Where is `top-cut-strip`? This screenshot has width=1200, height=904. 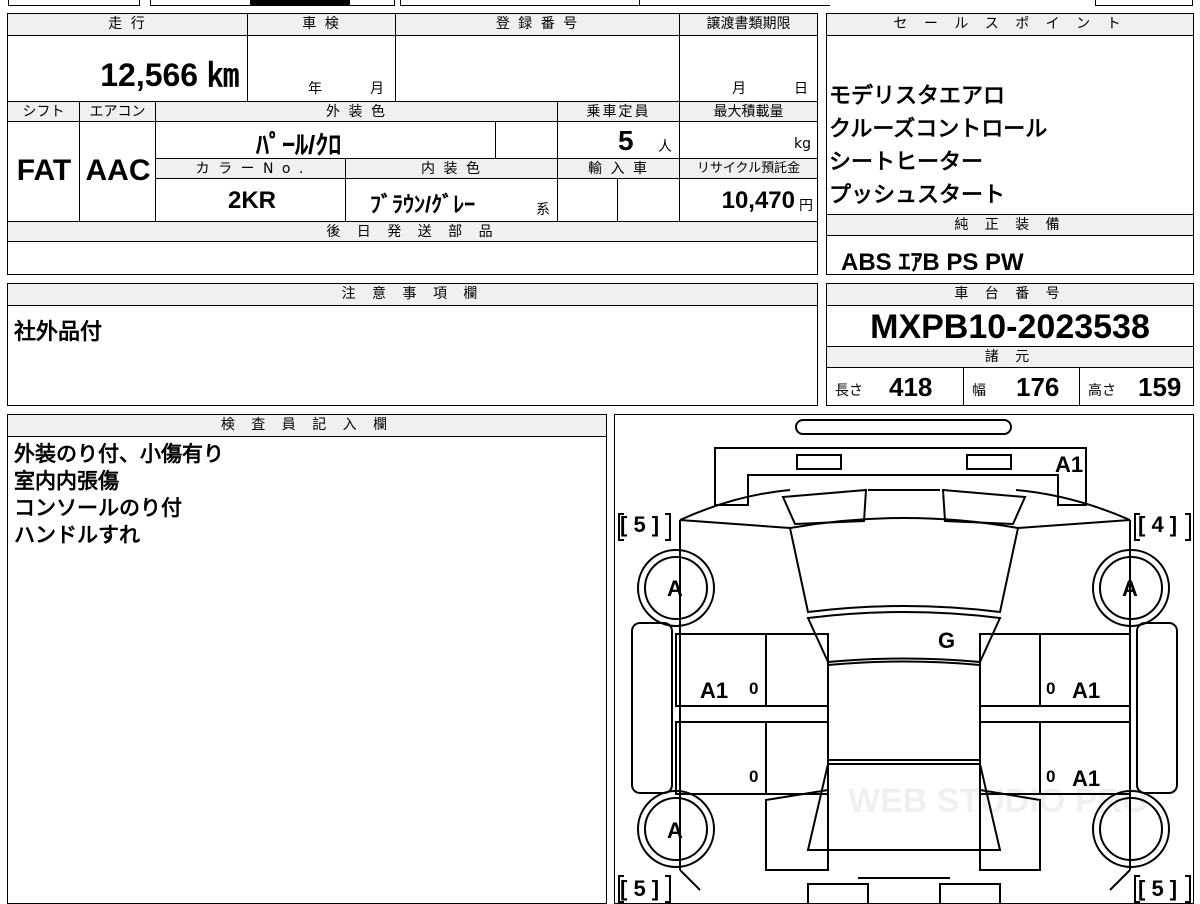 top-cut-strip is located at coordinates (600, 4).